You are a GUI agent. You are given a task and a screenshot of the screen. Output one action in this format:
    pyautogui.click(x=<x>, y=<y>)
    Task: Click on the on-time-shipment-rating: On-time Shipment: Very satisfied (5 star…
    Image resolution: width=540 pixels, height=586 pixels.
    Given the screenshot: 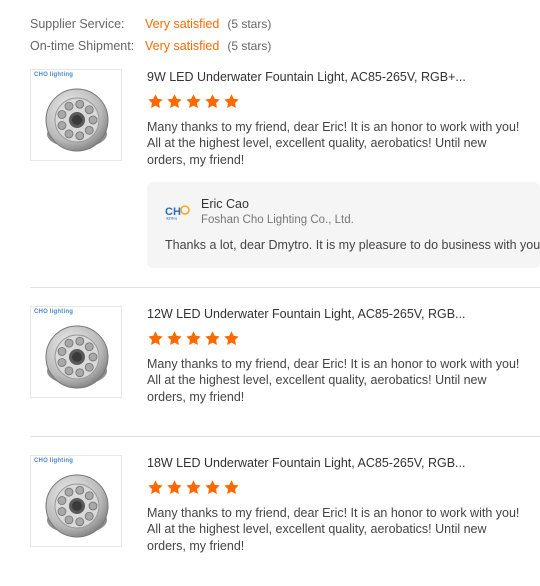 What is the action you would take?
    pyautogui.click(x=150, y=46)
    